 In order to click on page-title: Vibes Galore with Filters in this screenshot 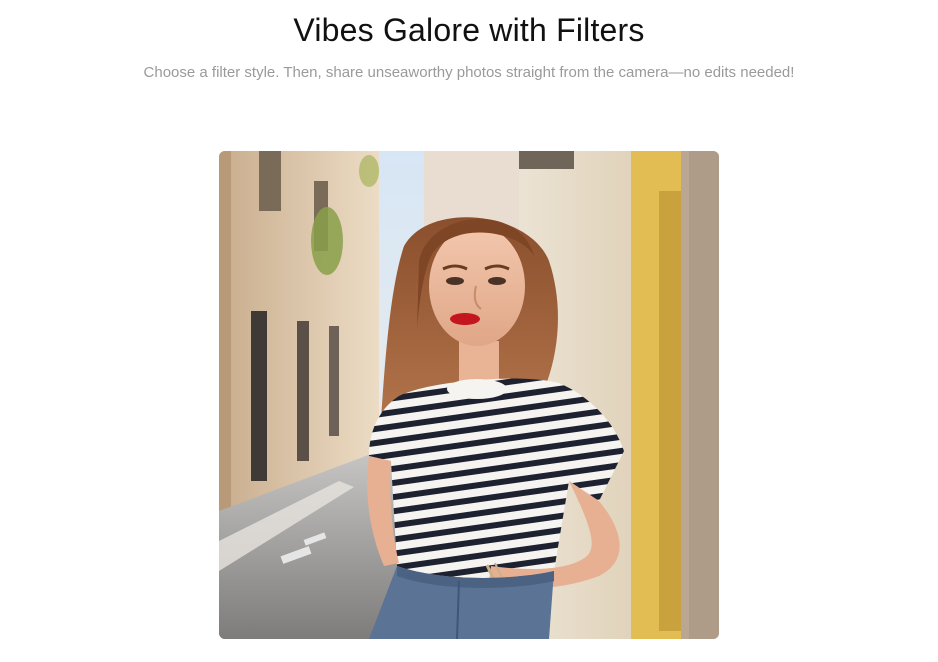, I will do `click(469, 30)`.